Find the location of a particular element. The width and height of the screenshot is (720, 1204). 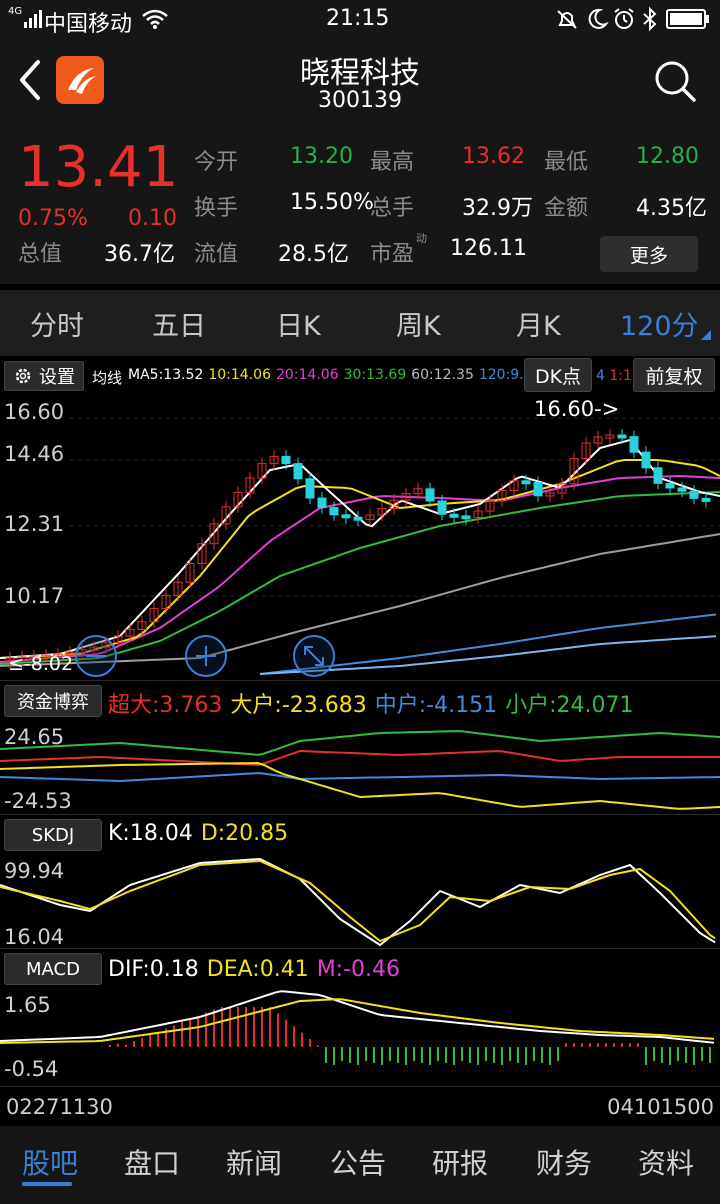

ma-overflow: 4 1:1 is located at coordinates (614, 376).